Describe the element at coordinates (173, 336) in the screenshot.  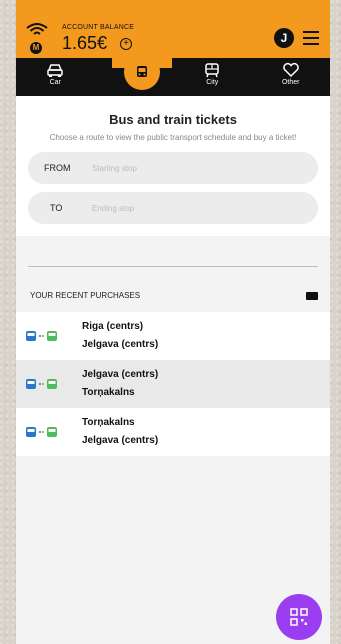
I see `list-item: Riga (centrs) Jelgava (centrs)` at that location.